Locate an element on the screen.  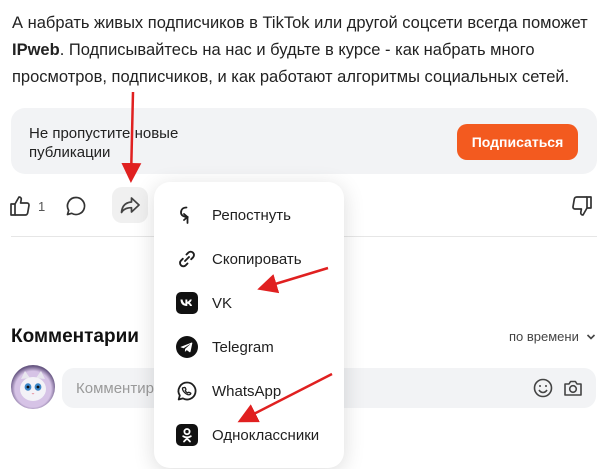
comments-title: Комментарии is located at coordinates (75, 336).